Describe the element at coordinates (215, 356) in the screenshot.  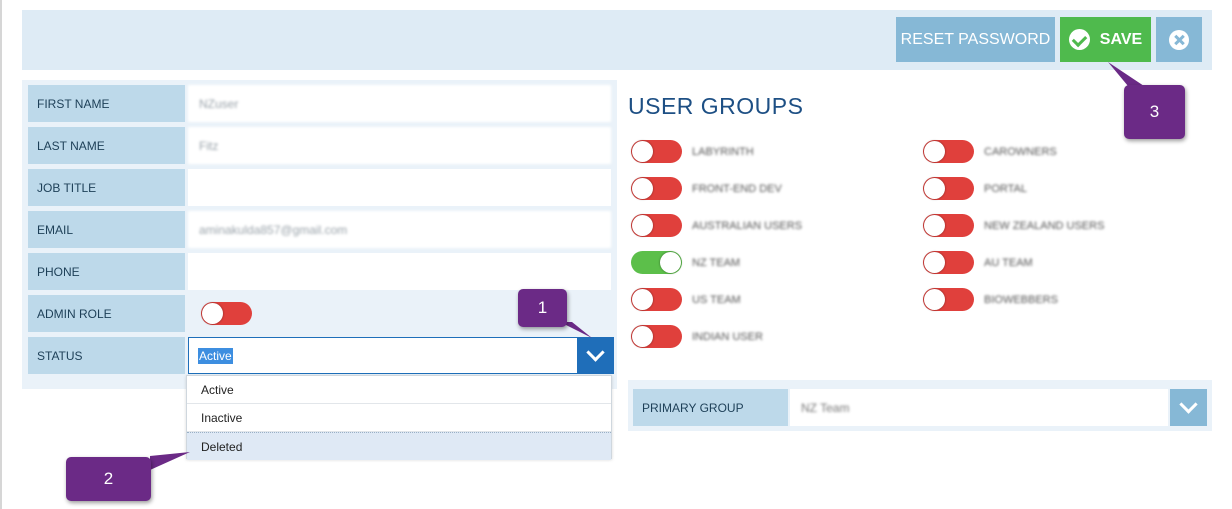
I see `status-selected-value: Active` at that location.